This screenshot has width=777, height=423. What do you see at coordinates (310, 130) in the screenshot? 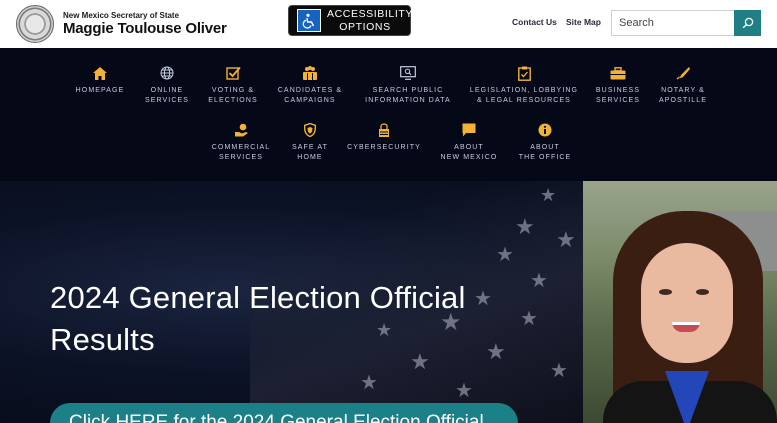
I see `shield-icon` at bounding box center [310, 130].